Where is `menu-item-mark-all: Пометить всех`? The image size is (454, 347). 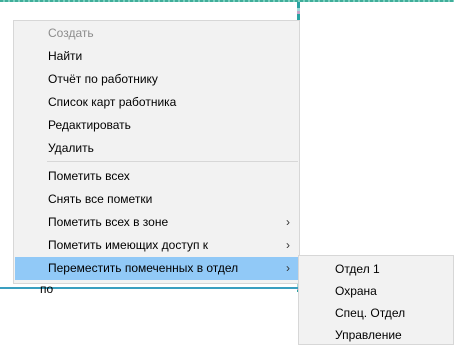 menu-item-mark-all: Пометить всех is located at coordinates (156, 176).